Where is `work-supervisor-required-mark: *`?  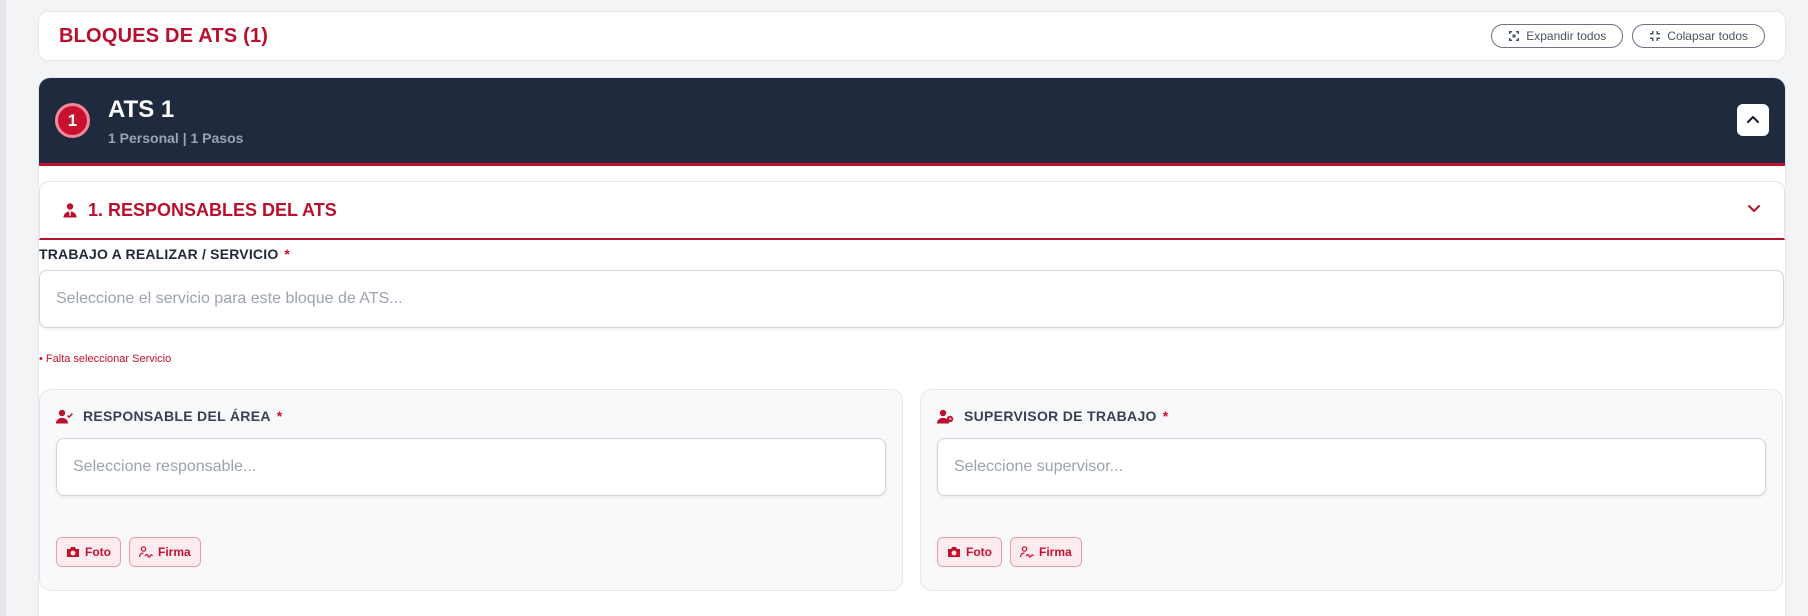
work-supervisor-required-mark: * is located at coordinates (1165, 416).